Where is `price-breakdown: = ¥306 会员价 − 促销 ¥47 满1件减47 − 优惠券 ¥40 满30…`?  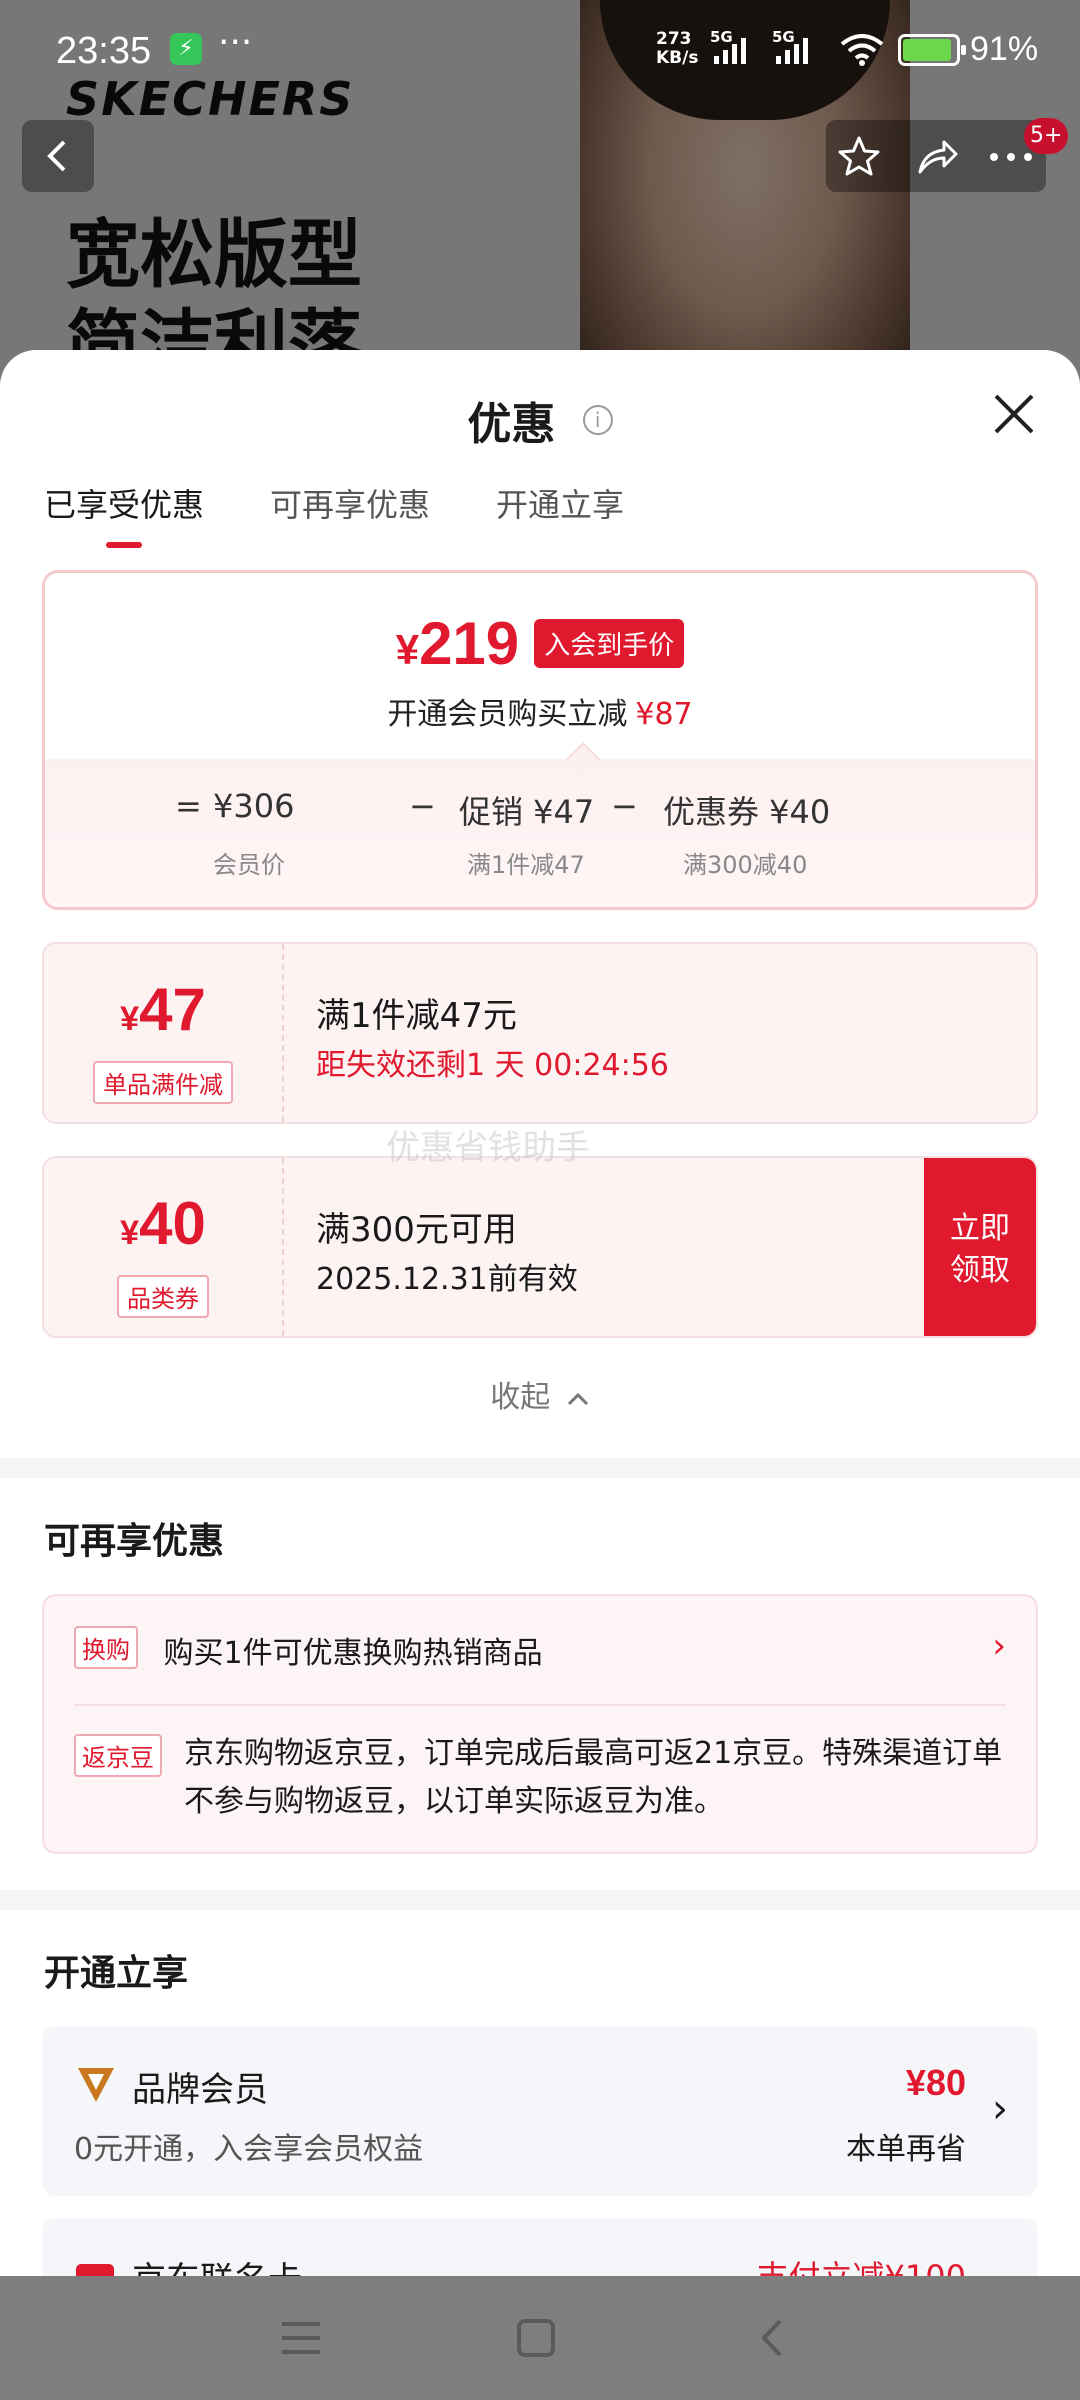 price-breakdown: = ¥306 会员价 − 促销 ¥47 满1件减47 − 优惠券 ¥40 满30… is located at coordinates (540, 833).